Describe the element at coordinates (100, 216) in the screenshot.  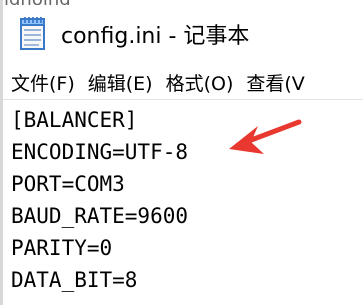
I see `editor-line: BAUD_RATE=9600` at that location.